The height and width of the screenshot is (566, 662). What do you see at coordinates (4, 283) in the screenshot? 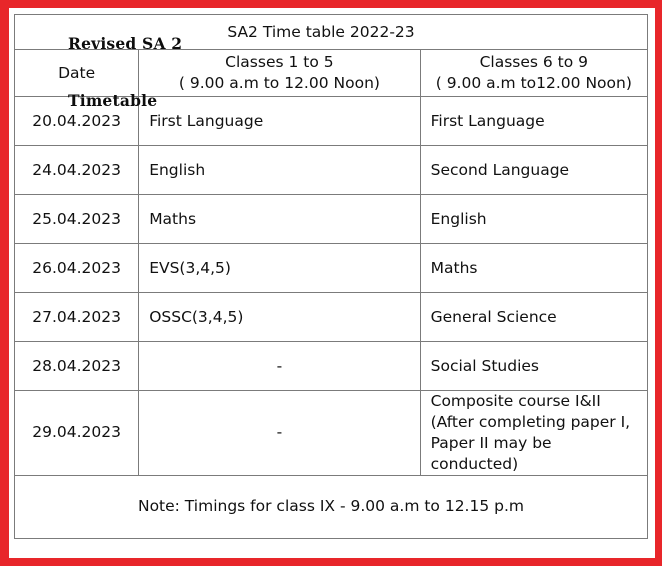
I see `red-border-left` at bounding box center [4, 283].